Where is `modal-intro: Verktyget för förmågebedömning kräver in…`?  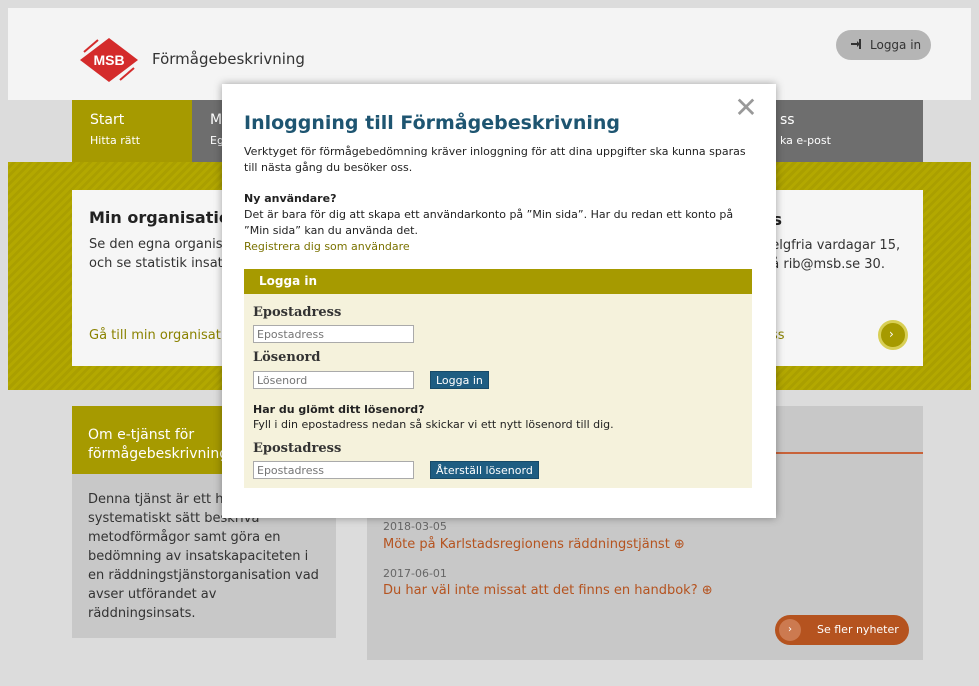
modal-intro: Verktyget för förmågebedömning kräver in… is located at coordinates (495, 159).